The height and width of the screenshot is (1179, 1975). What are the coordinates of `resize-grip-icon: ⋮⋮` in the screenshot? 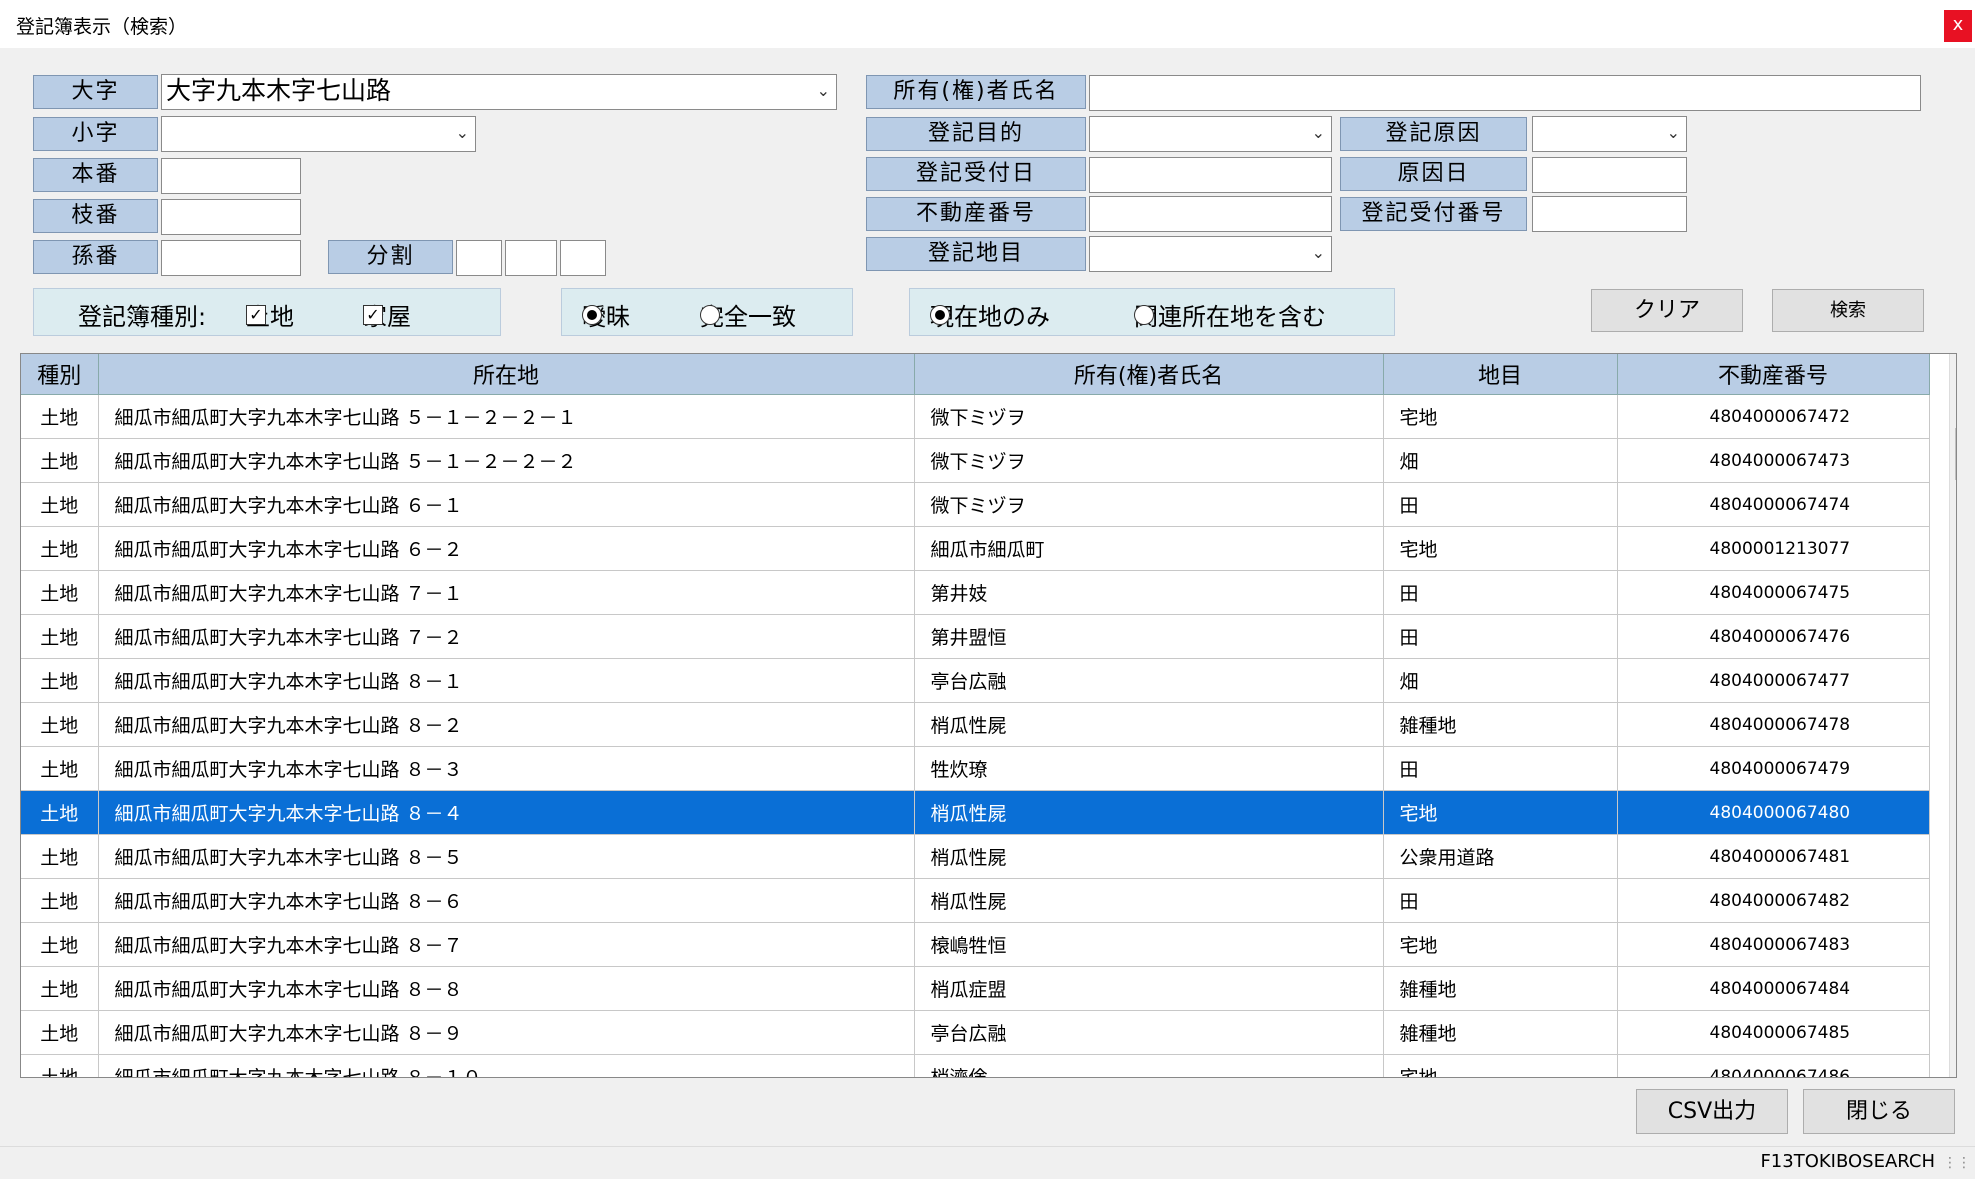 It's located at (1957, 1163).